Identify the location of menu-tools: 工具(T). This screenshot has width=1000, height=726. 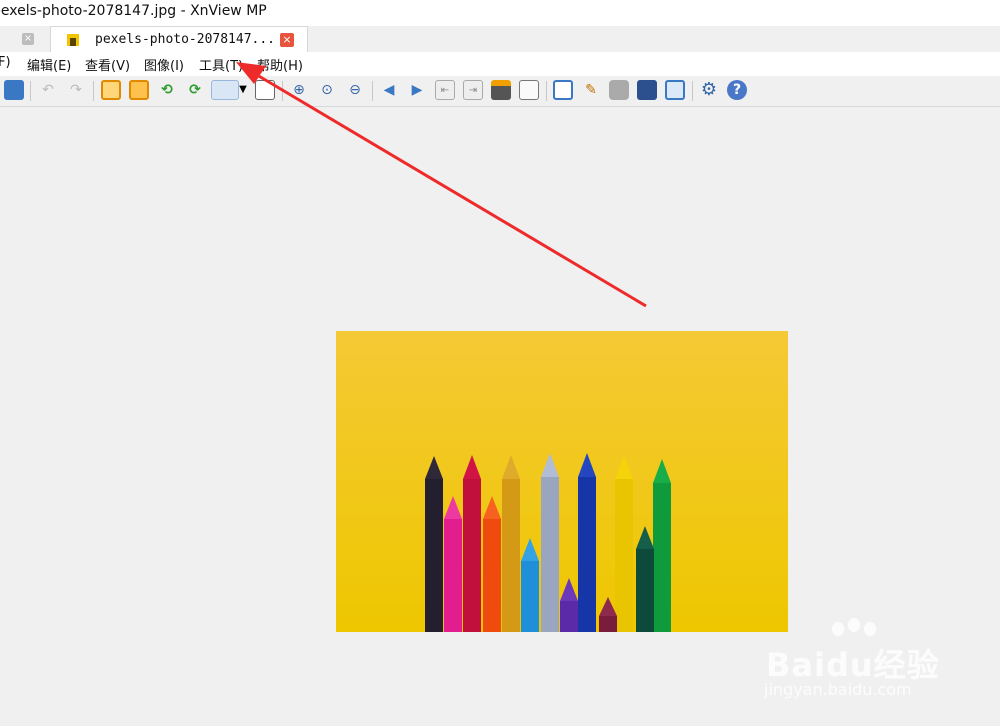
(221, 64).